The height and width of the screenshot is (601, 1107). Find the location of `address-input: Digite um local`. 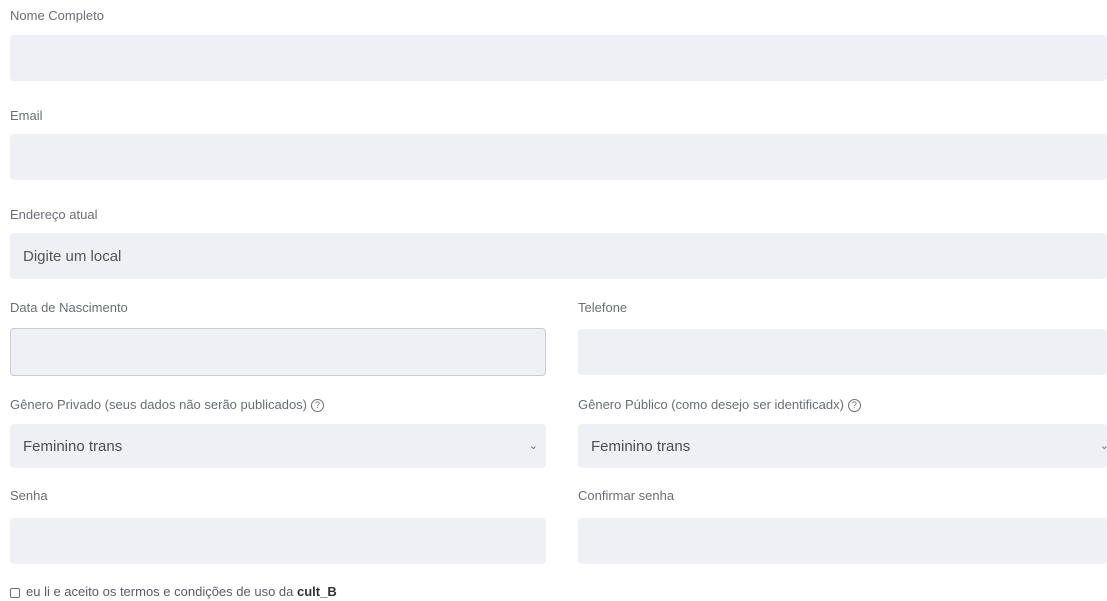

address-input: Digite um local is located at coordinates (558, 256).